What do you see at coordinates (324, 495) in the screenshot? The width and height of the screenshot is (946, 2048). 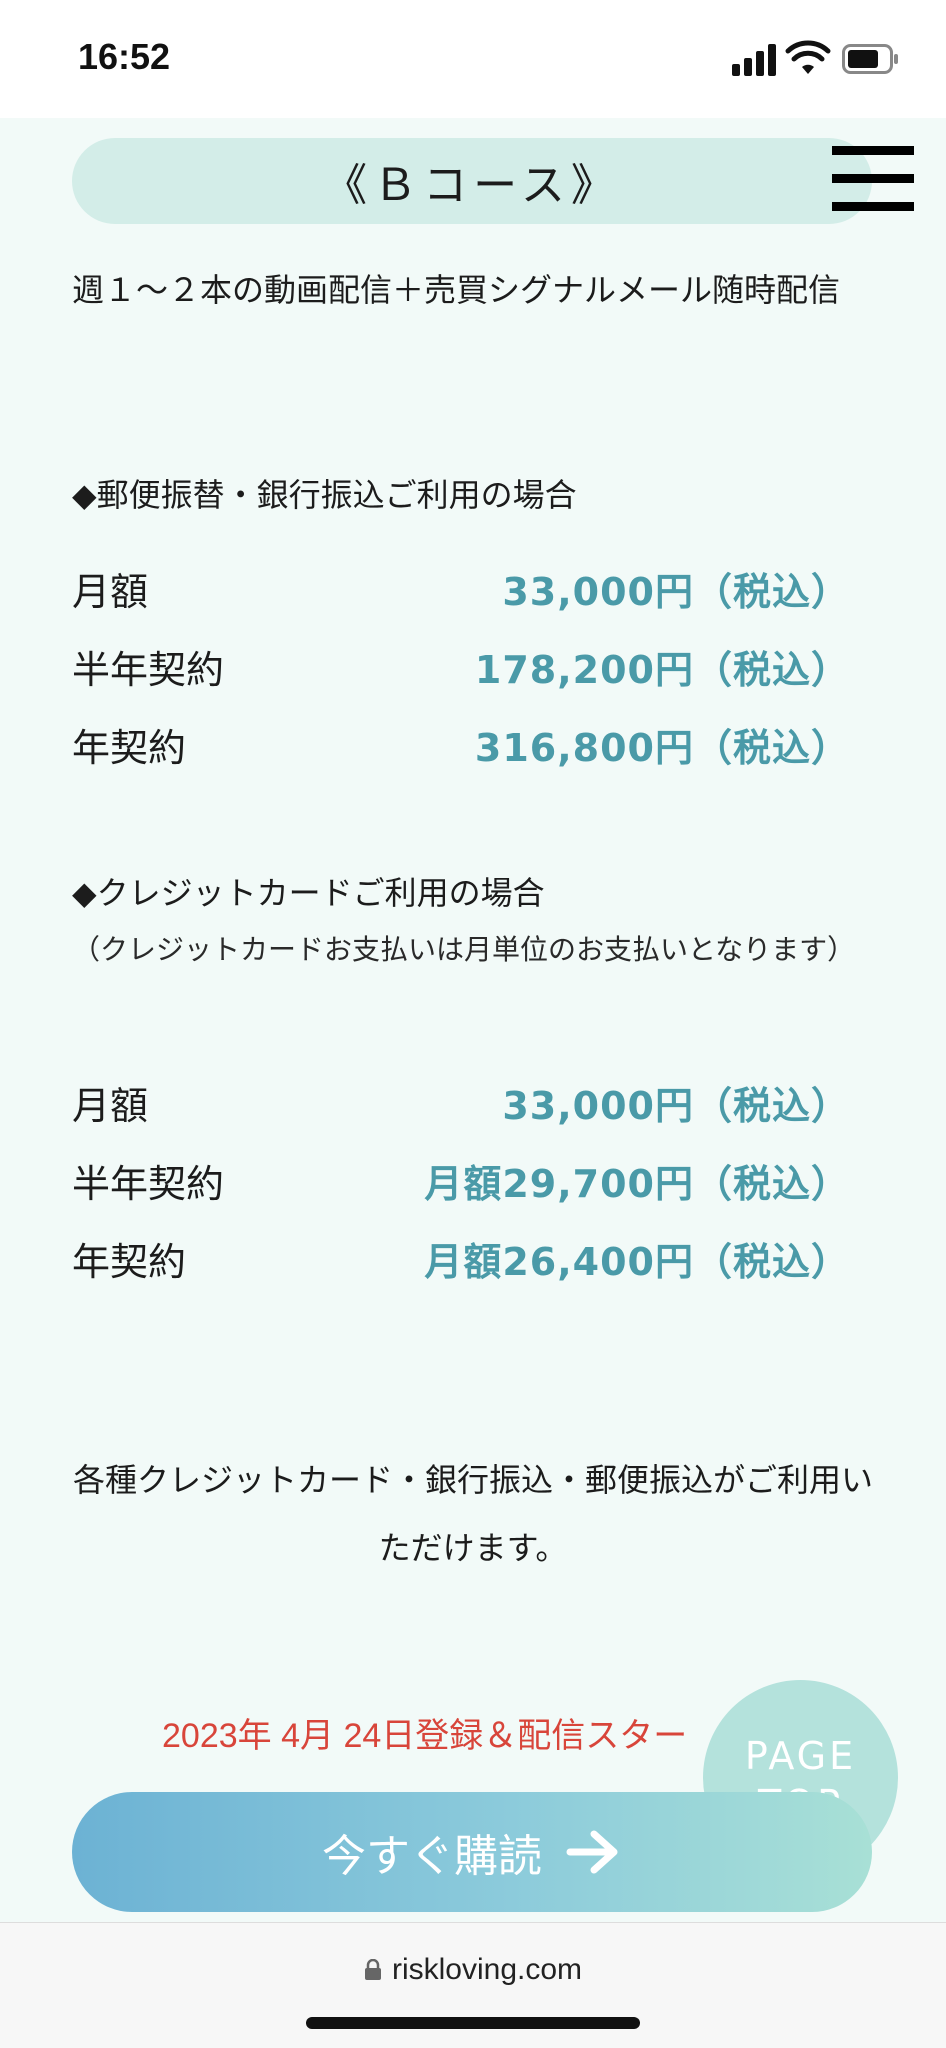 I see `bank-section-heading: ◆郵便振替・銀行振込ご利用の場合` at bounding box center [324, 495].